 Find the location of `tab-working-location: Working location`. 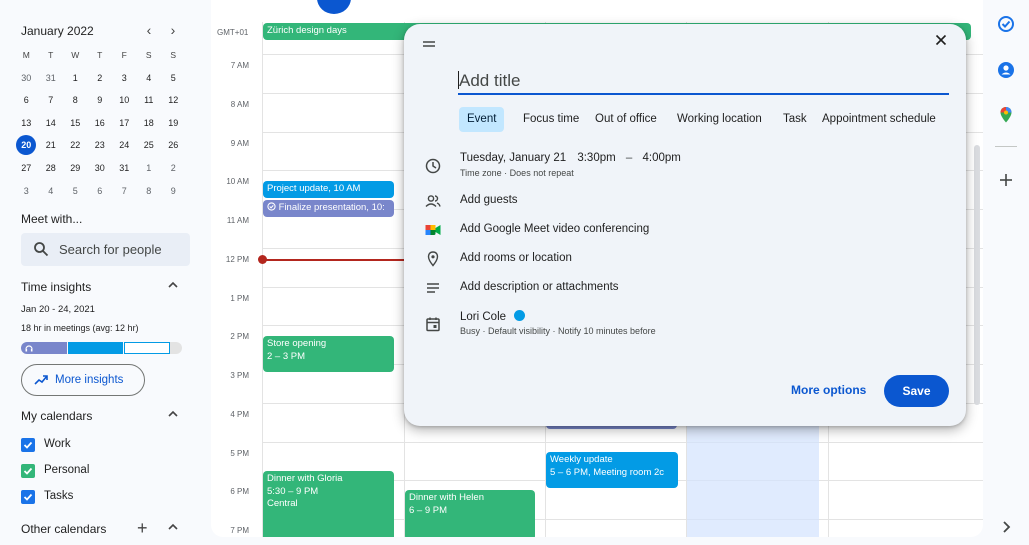

tab-working-location: Working location is located at coordinates (719, 119).